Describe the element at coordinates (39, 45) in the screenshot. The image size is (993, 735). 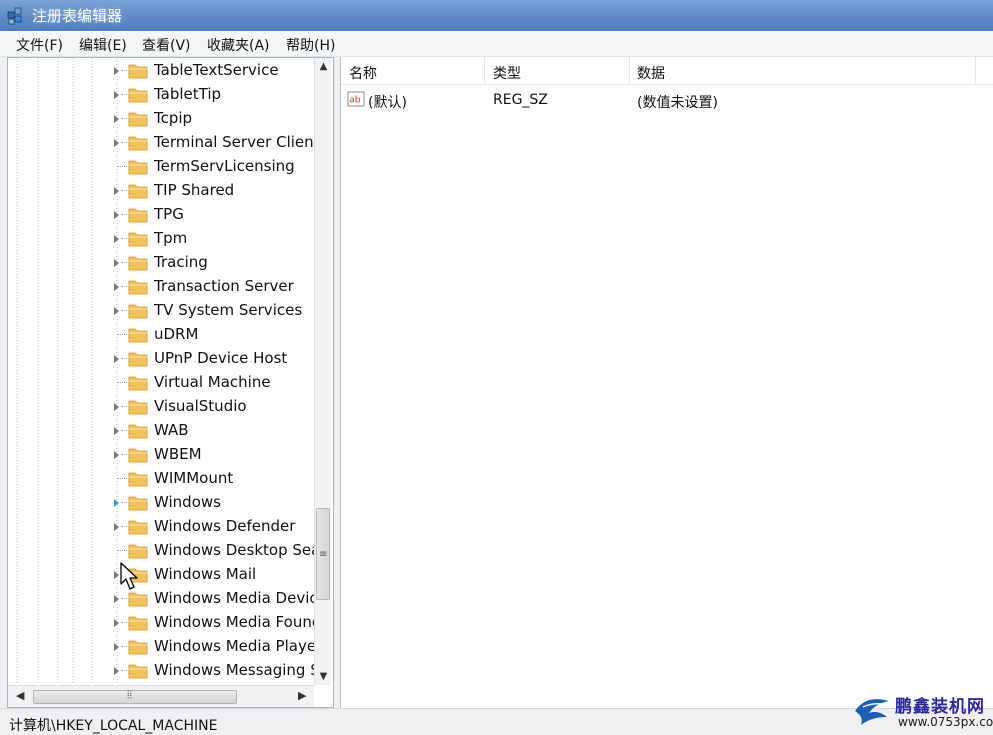
I see `menu-file: 文件(F)` at that location.